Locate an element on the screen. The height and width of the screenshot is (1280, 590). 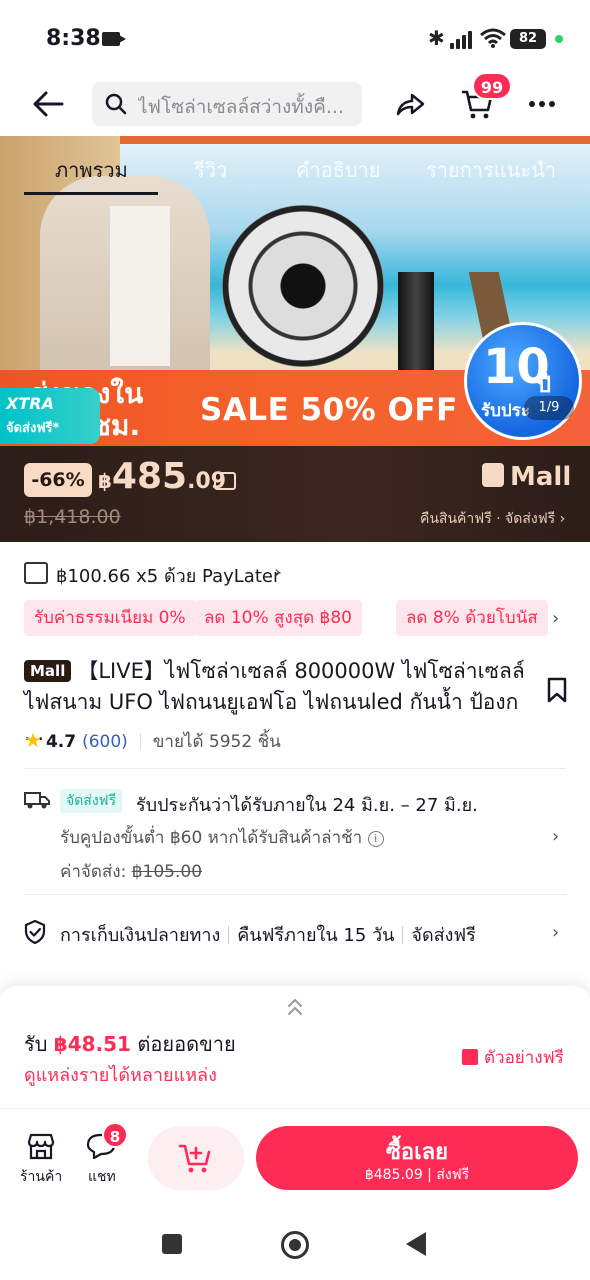
mall-tag: Mall is located at coordinates (48, 671).